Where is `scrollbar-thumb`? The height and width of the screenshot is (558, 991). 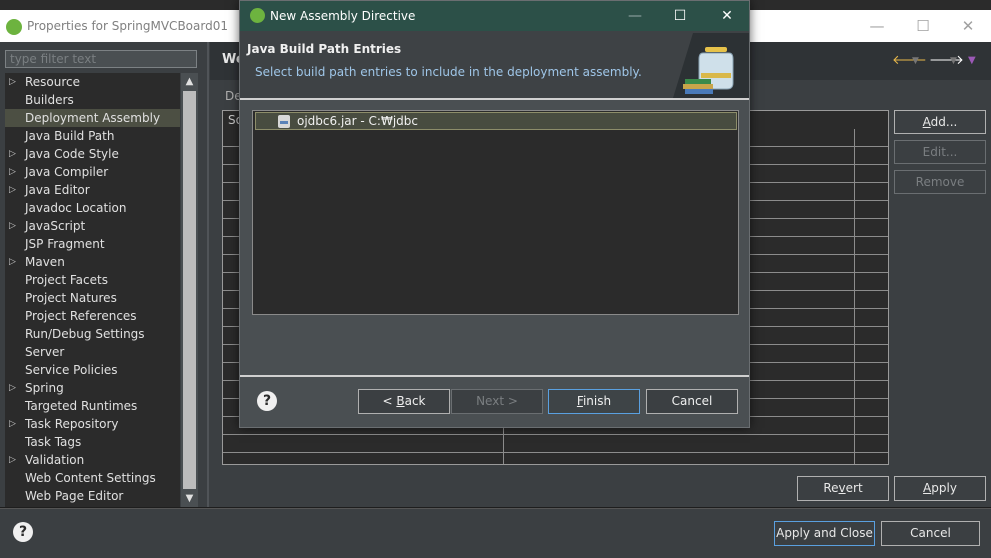
scrollbar-thumb is located at coordinates (189, 290).